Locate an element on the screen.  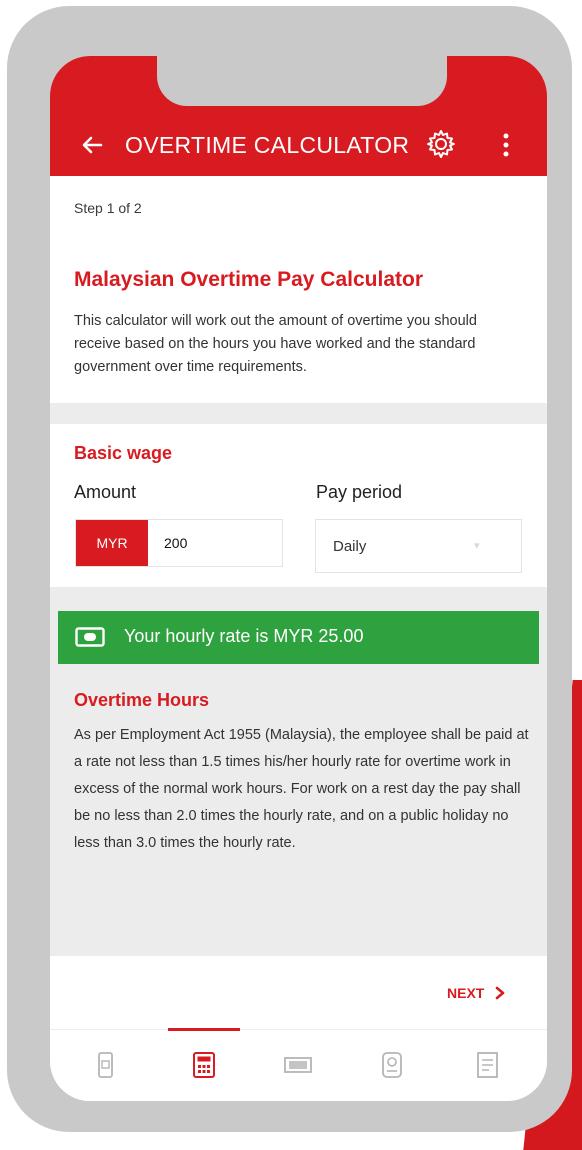
dropdown-indicator-icon: ▾ is located at coordinates (477, 546).